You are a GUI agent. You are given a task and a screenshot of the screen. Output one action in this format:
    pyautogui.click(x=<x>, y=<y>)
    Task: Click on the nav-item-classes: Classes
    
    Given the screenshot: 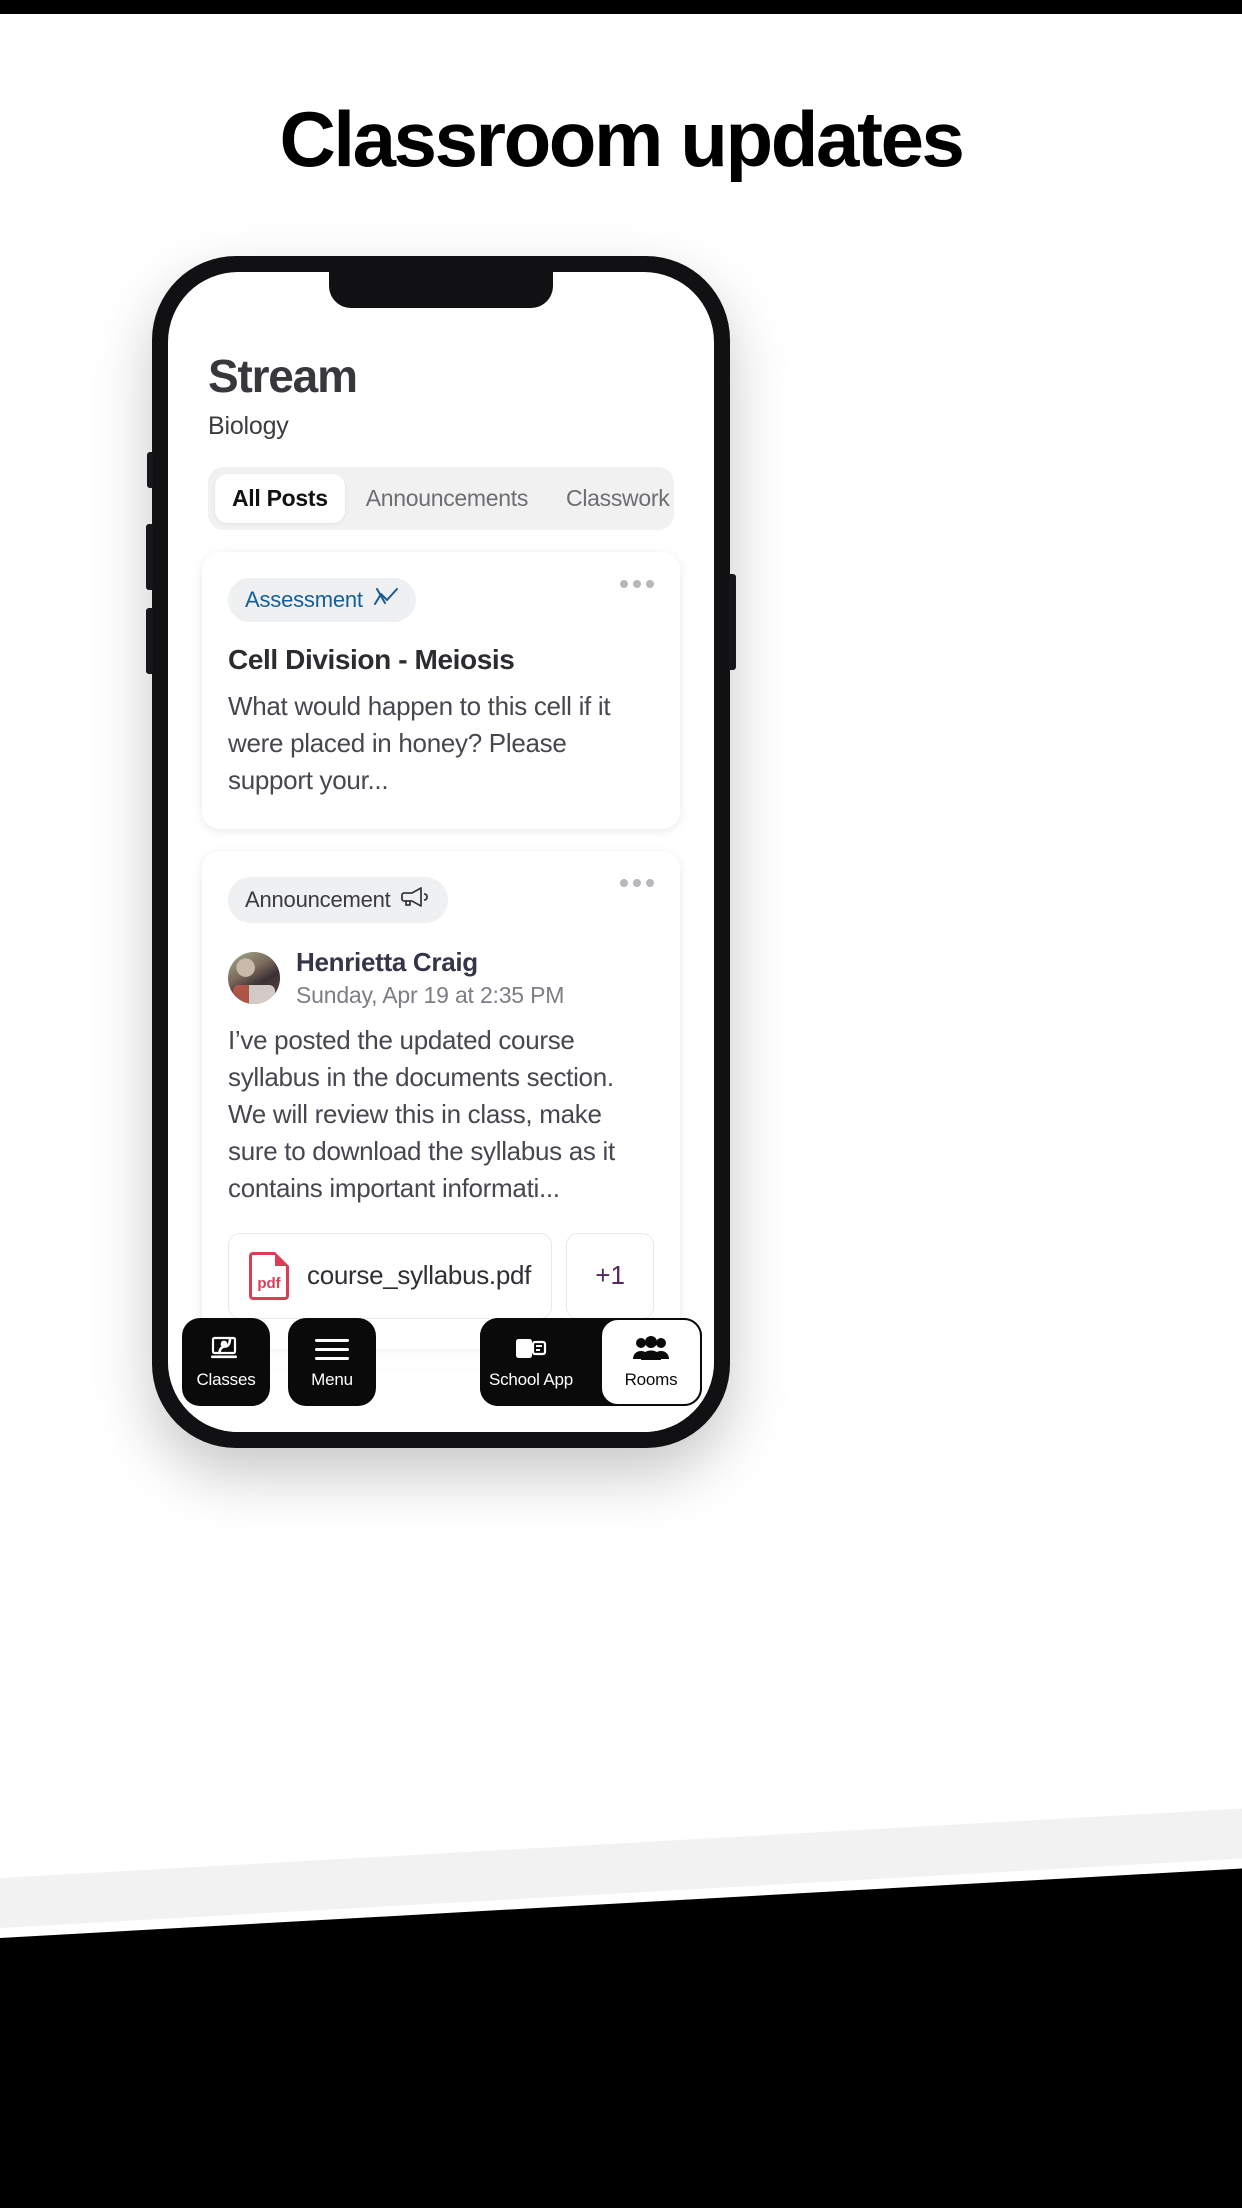 What is the action you would take?
    pyautogui.click(x=226, y=1362)
    